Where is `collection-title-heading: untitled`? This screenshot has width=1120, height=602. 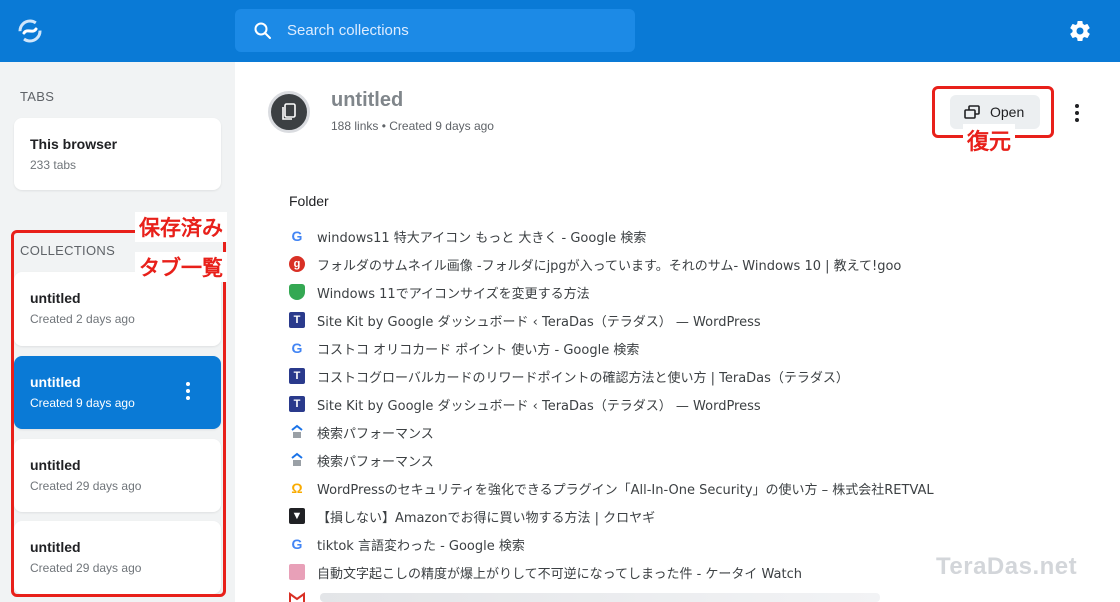 collection-title-heading: untitled is located at coordinates (367, 100).